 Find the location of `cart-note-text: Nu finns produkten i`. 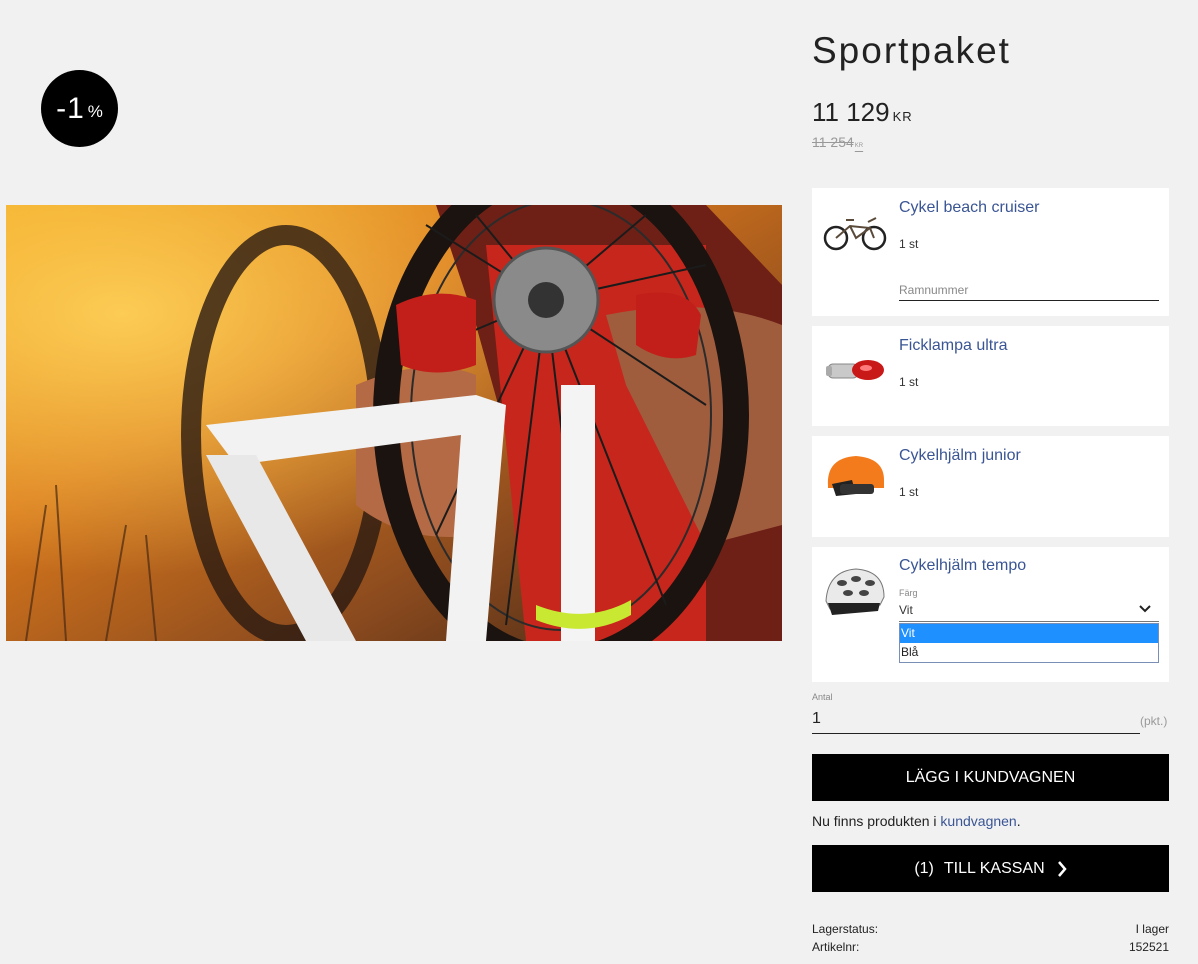

cart-note-text: Nu finns produkten i is located at coordinates (874, 821).